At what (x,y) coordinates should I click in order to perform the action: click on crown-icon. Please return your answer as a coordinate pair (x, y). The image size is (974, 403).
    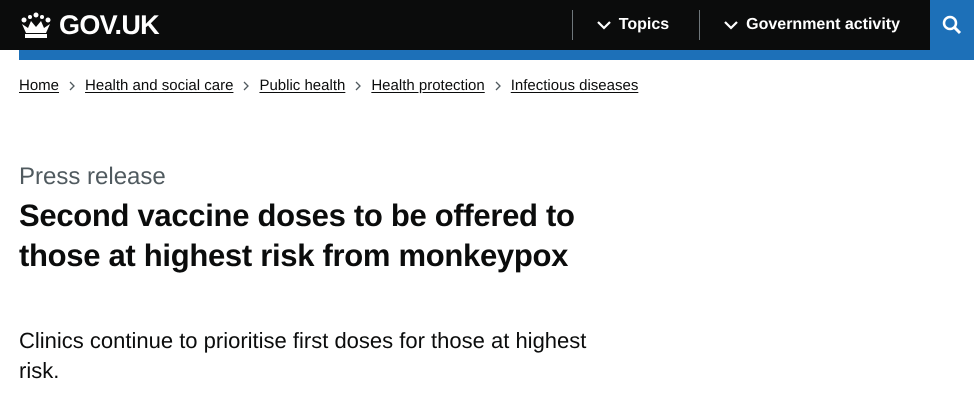
    Looking at the image, I should click on (36, 25).